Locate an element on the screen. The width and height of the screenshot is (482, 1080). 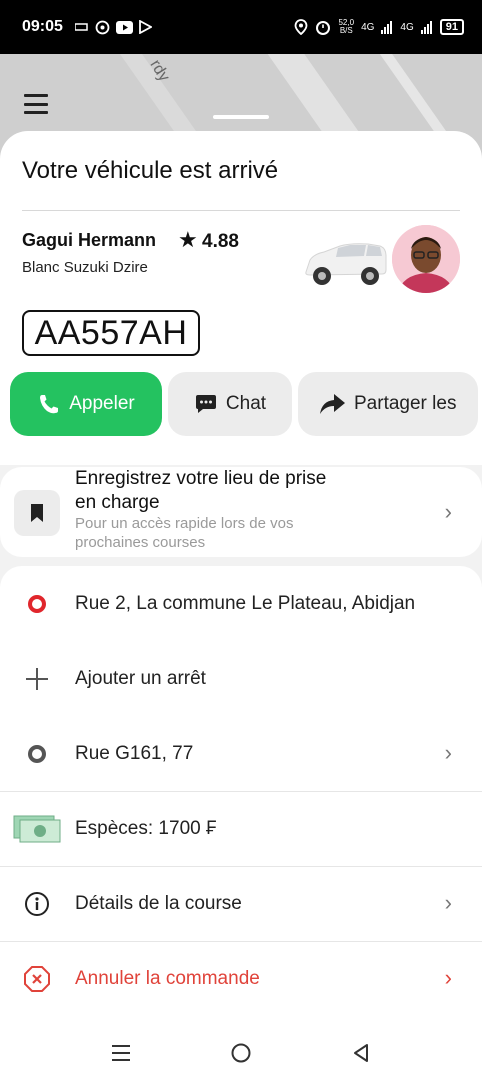
net-speed: 52,0 B/S is located at coordinates (346, 26).